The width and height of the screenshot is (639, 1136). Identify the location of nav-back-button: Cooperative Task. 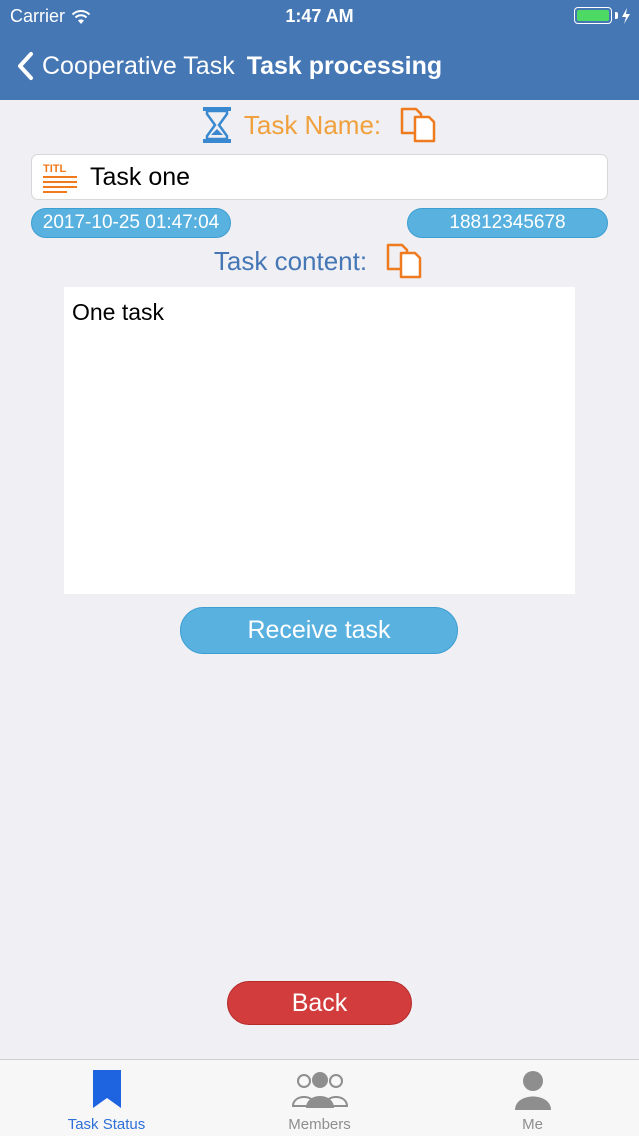
(117, 66).